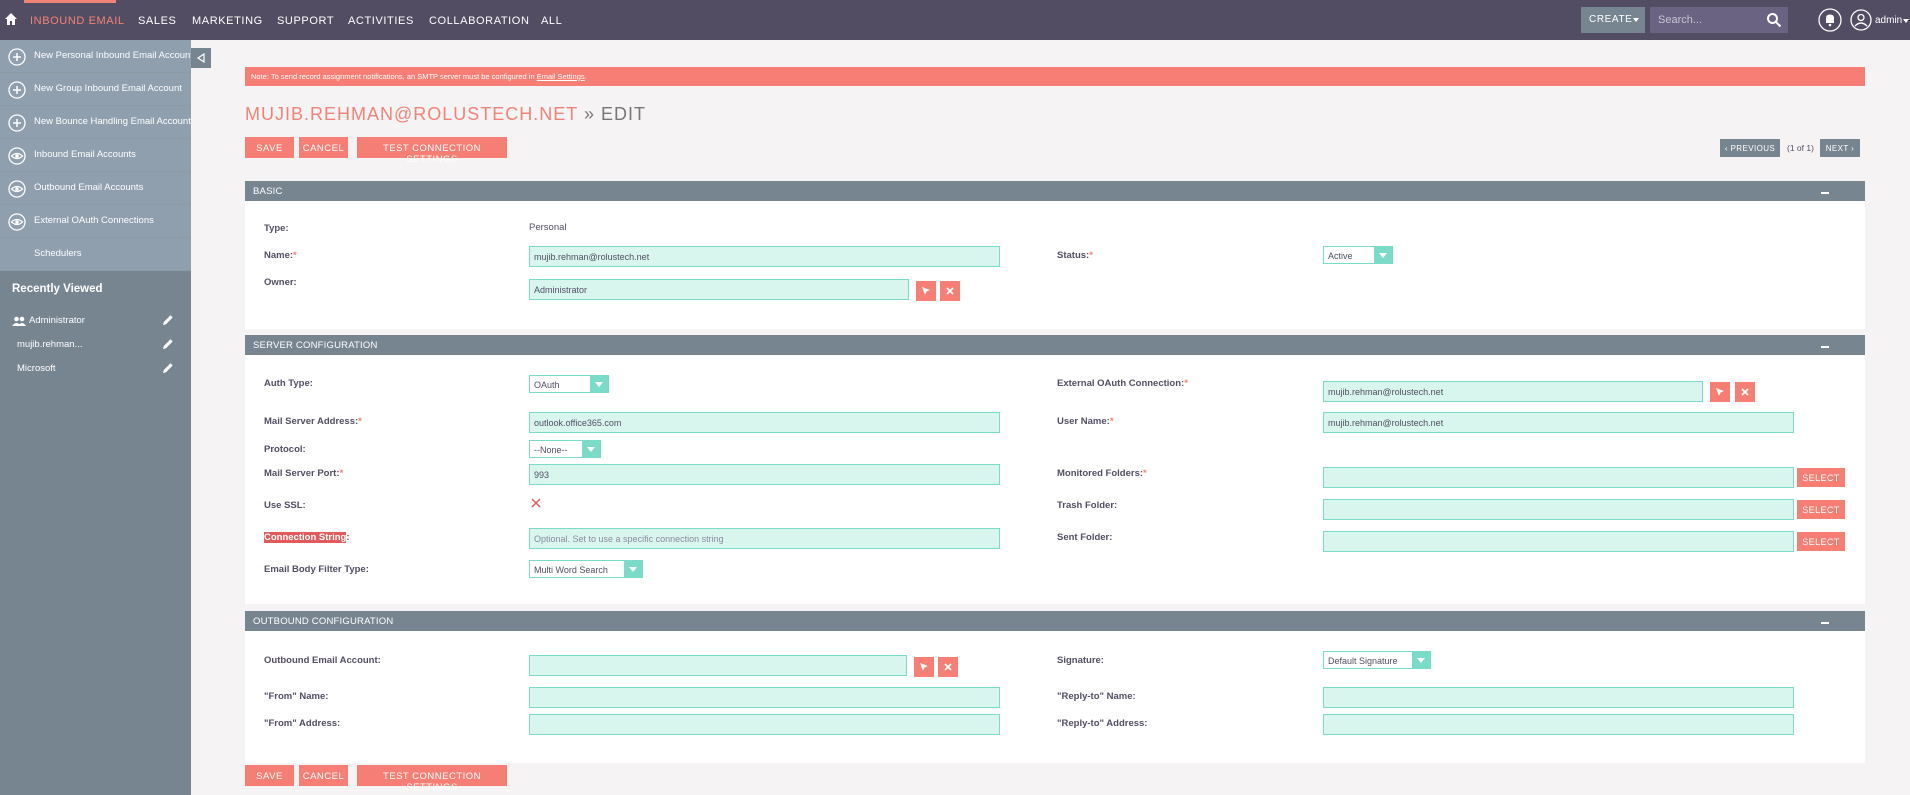  What do you see at coordinates (1750, 148) in the screenshot?
I see `previous-button: ‹ PREVIOUS` at bounding box center [1750, 148].